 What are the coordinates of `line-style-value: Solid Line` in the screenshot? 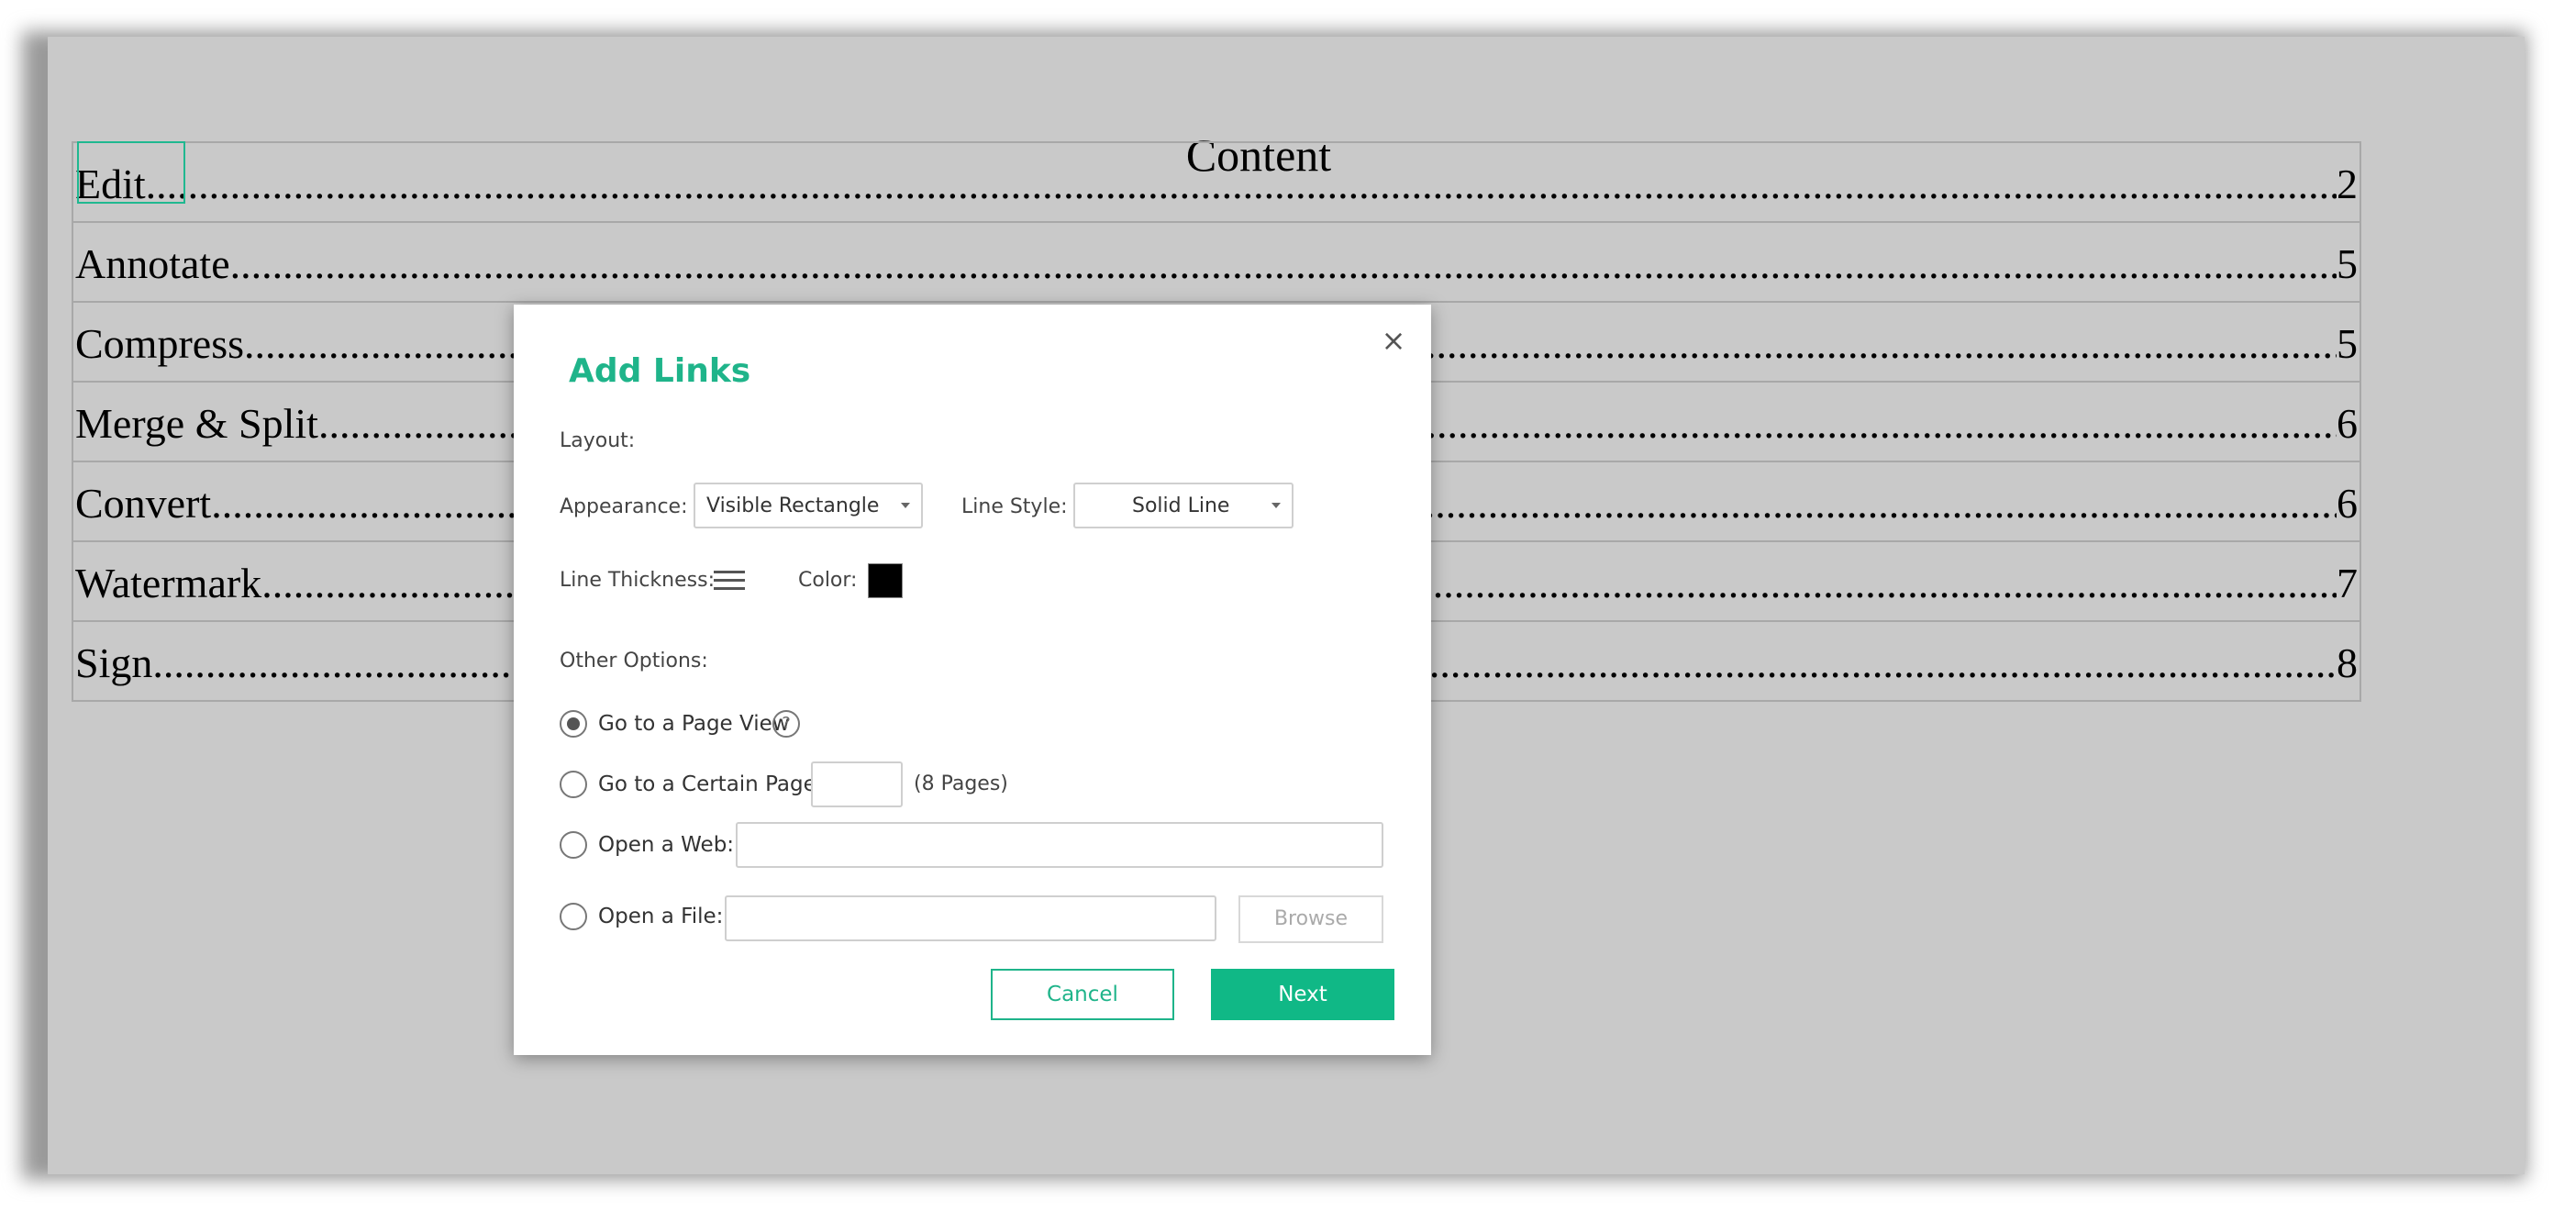 It's located at (1181, 505).